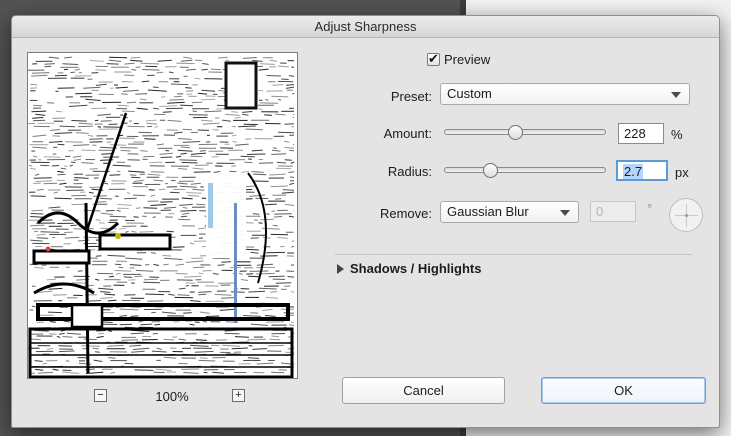 The height and width of the screenshot is (436, 731). Describe the element at coordinates (423, 390) in the screenshot. I see `cancel-button: Cancel` at that location.